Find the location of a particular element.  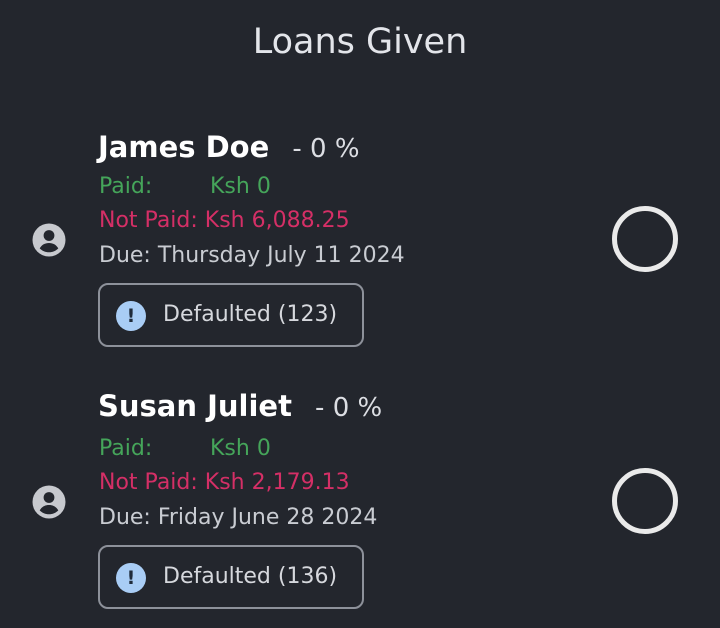

status-label: Defaulted (123) is located at coordinates (250, 314).